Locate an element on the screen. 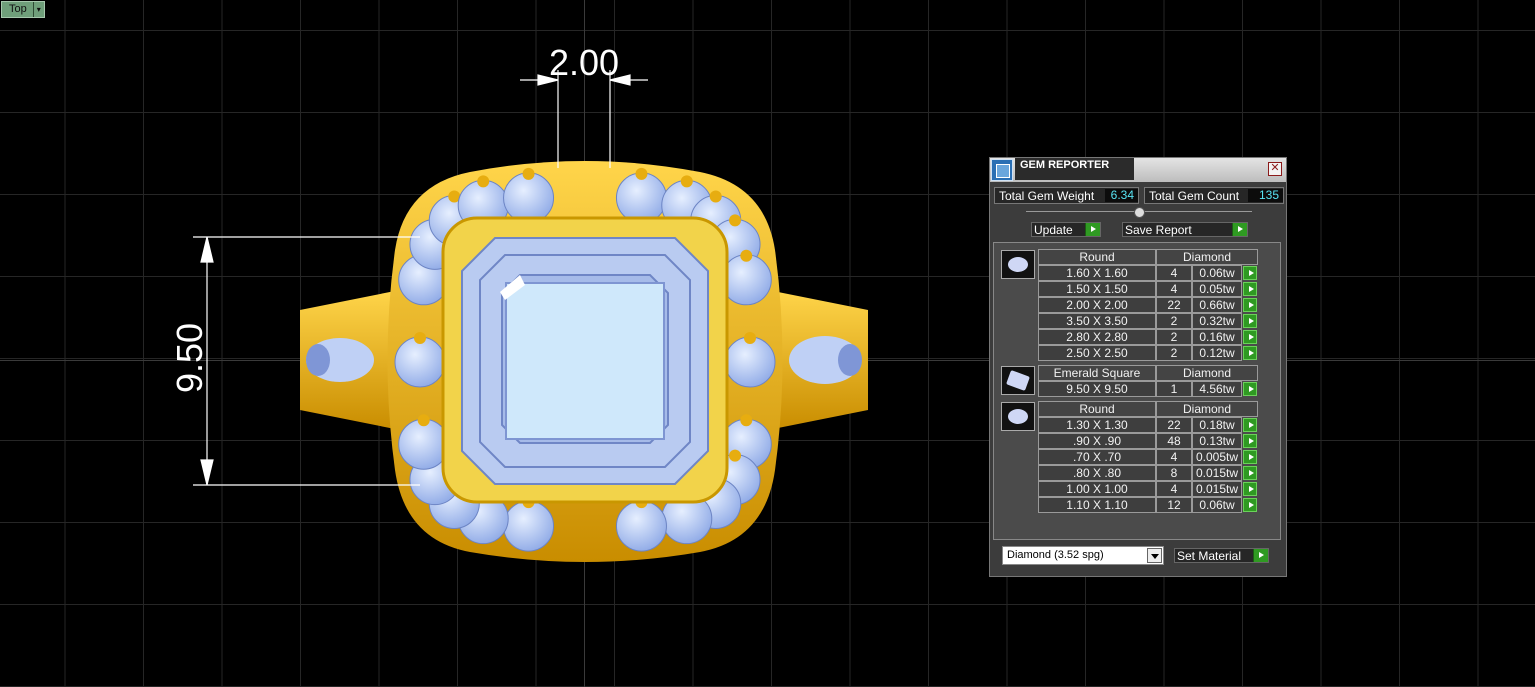 Image resolution: width=1535 pixels, height=687 pixels. dimension-left-label: 9.50 is located at coordinates (189, 358).